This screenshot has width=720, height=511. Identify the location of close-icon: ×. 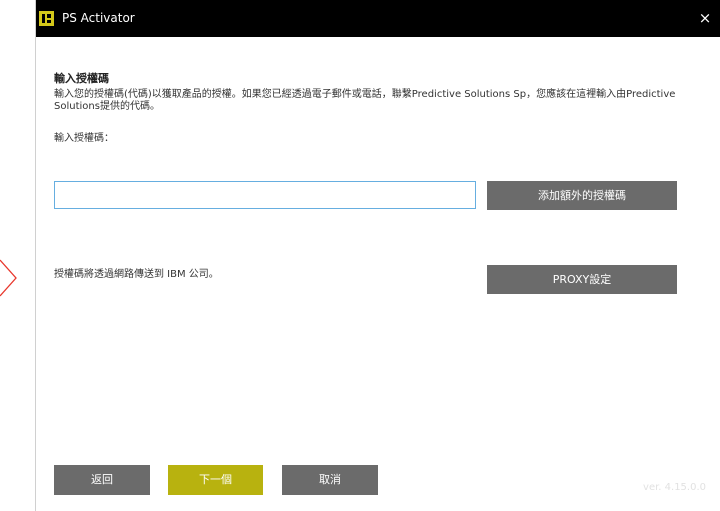
(705, 18).